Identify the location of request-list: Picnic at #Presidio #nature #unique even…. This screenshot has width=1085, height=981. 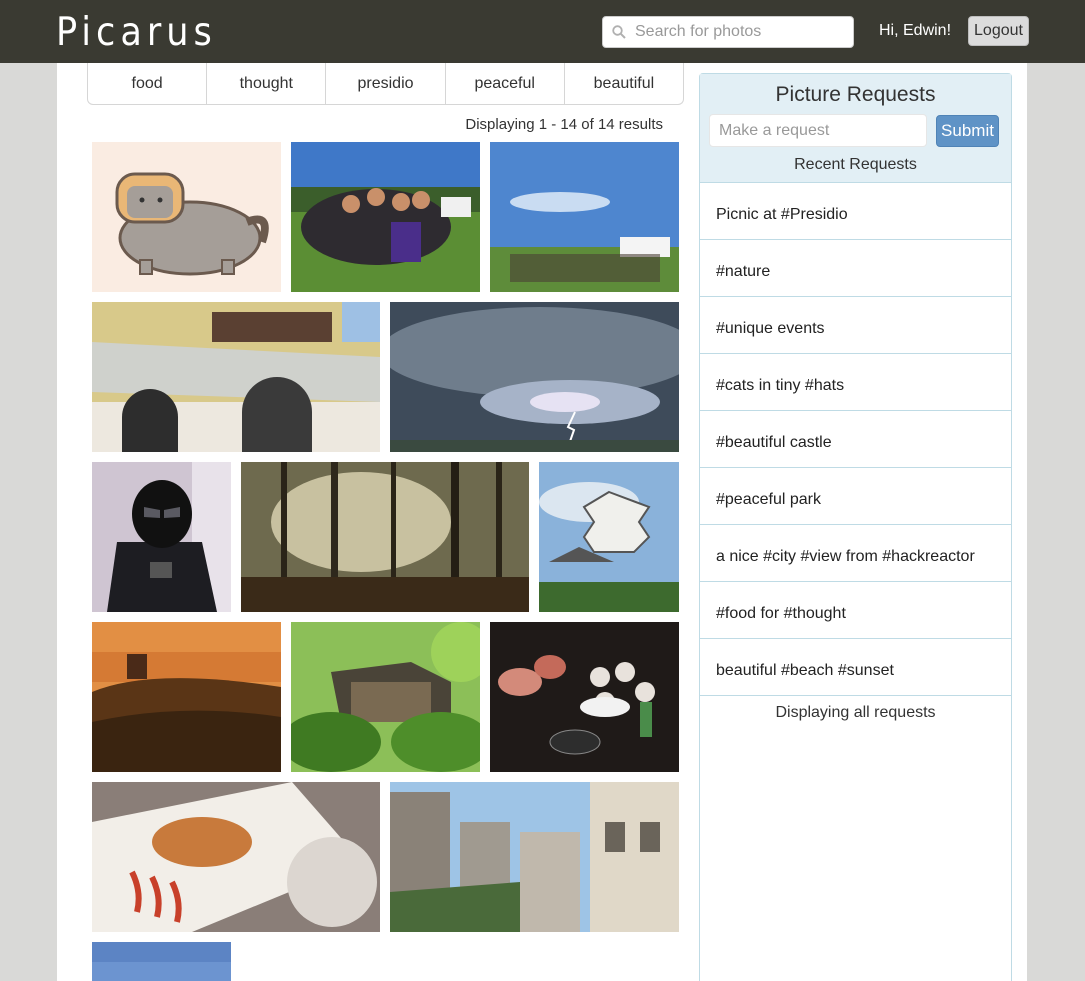
(855, 439).